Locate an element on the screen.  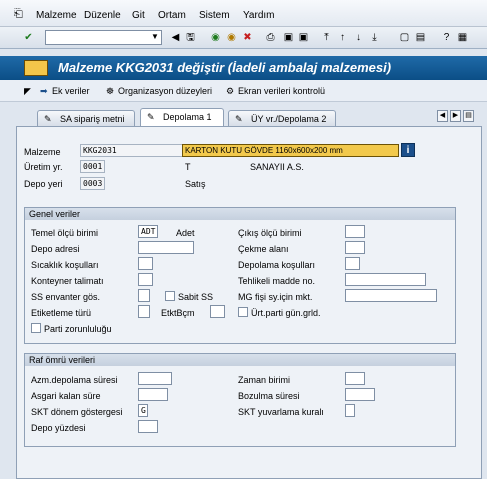
additional-data-label: Ek veriler is located at coordinates (71, 91).